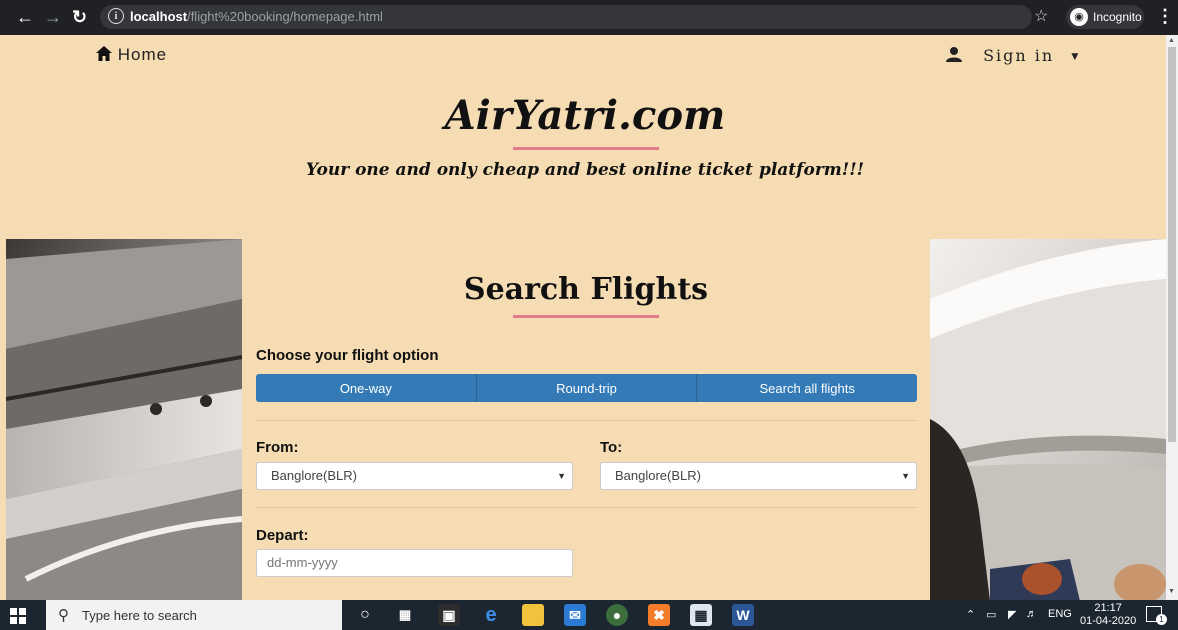 The height and width of the screenshot is (630, 1178). I want to click on clock-date: 01-04-2020, so click(1108, 621).